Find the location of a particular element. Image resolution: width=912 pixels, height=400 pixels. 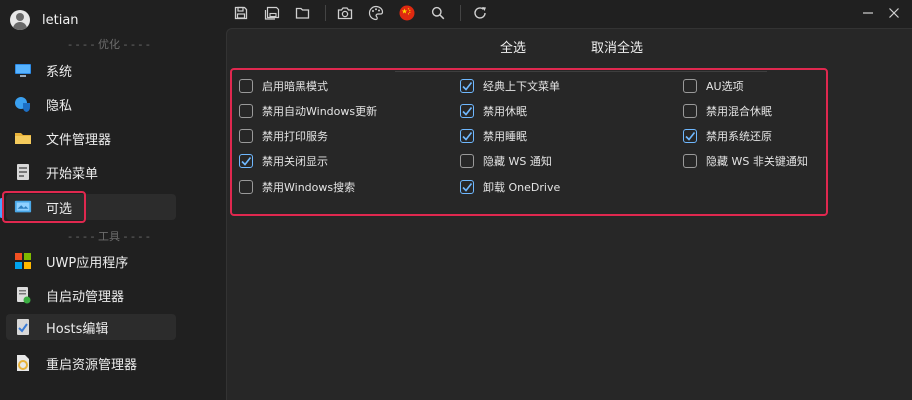

username: letian is located at coordinates (60, 20).